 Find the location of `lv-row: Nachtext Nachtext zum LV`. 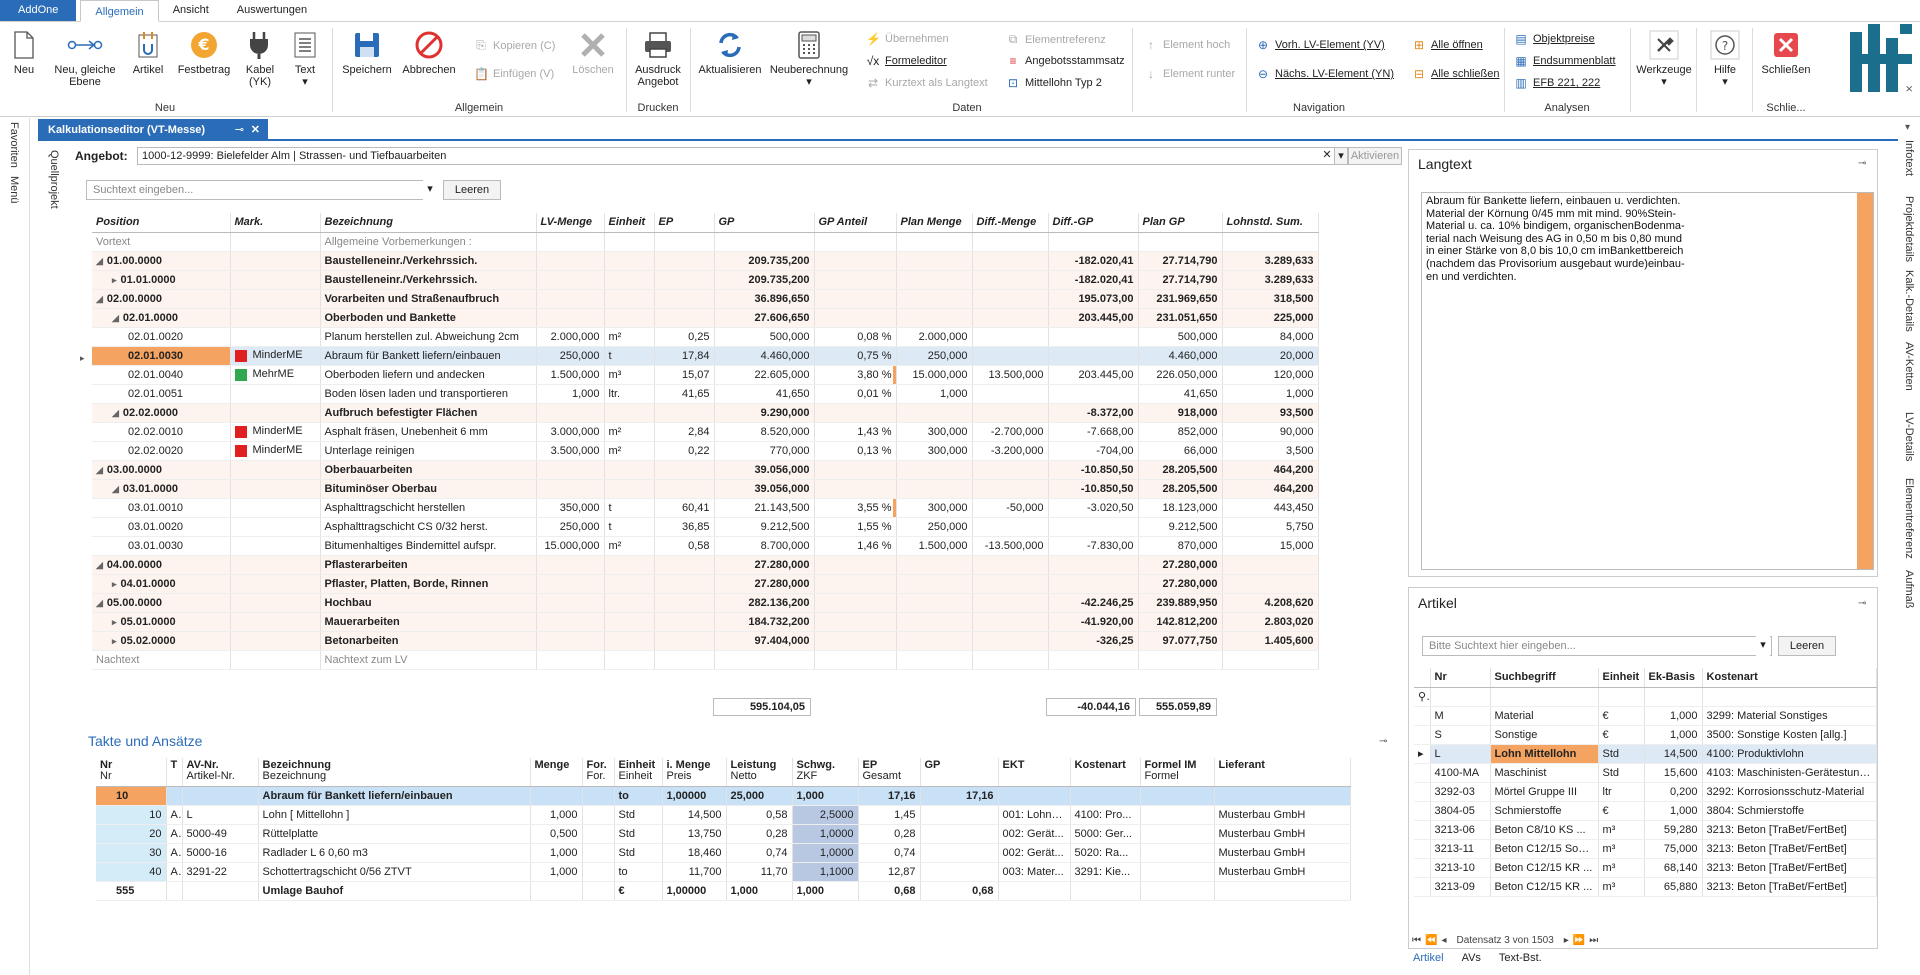

lv-row: Nachtext Nachtext zum LV is located at coordinates (705, 660).